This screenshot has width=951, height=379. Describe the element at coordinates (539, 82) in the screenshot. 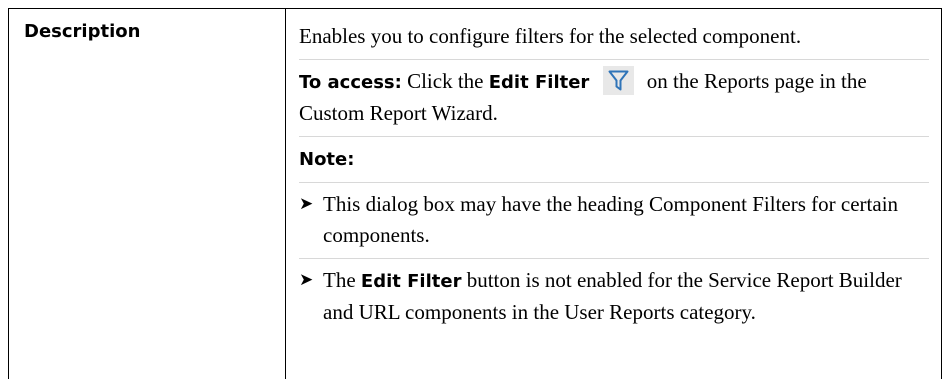

I see `edit-filter-name: Edit Filter` at that location.